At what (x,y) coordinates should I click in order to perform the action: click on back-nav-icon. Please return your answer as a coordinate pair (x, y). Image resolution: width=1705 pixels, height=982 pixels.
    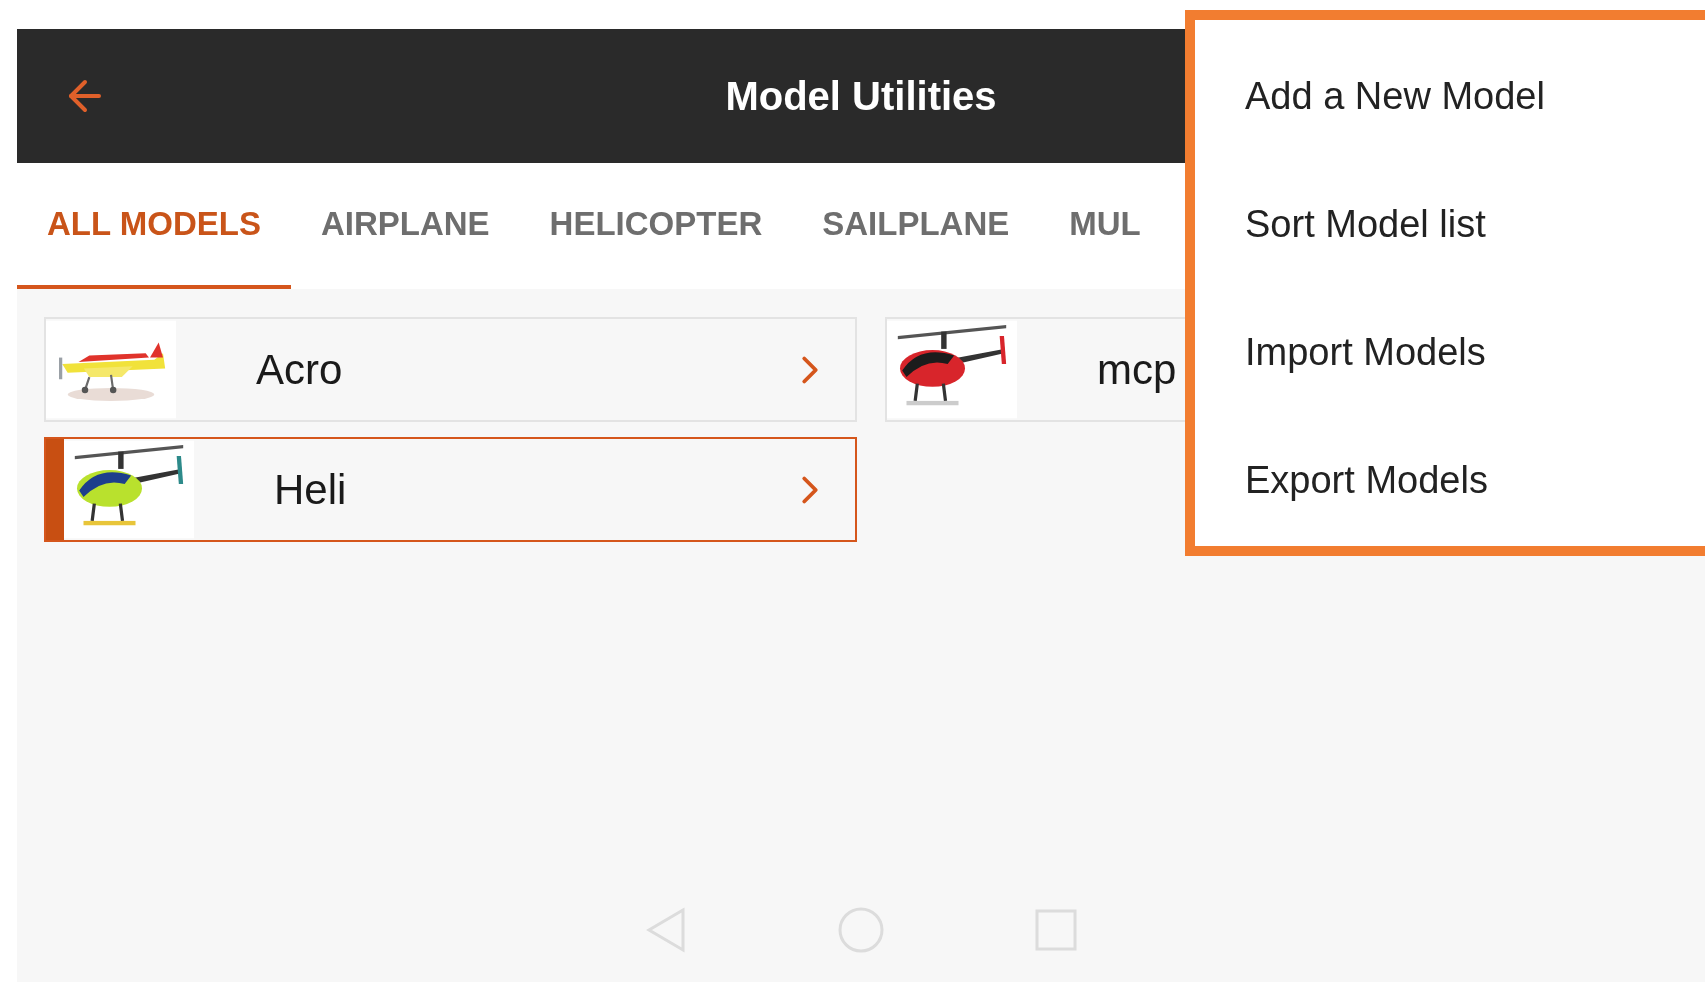
    Looking at the image, I should click on (666, 930).